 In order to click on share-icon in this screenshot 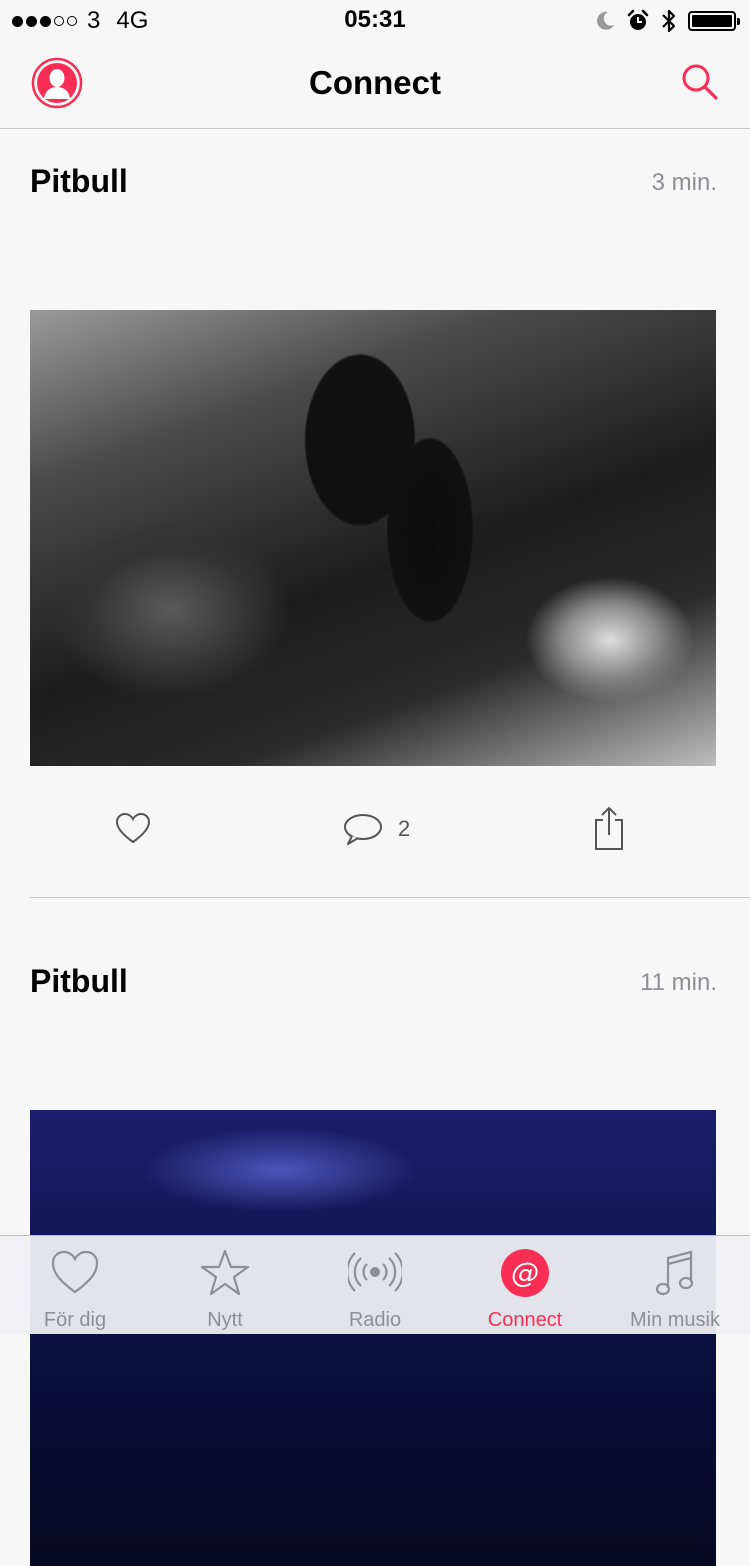, I will do `click(609, 828)`.